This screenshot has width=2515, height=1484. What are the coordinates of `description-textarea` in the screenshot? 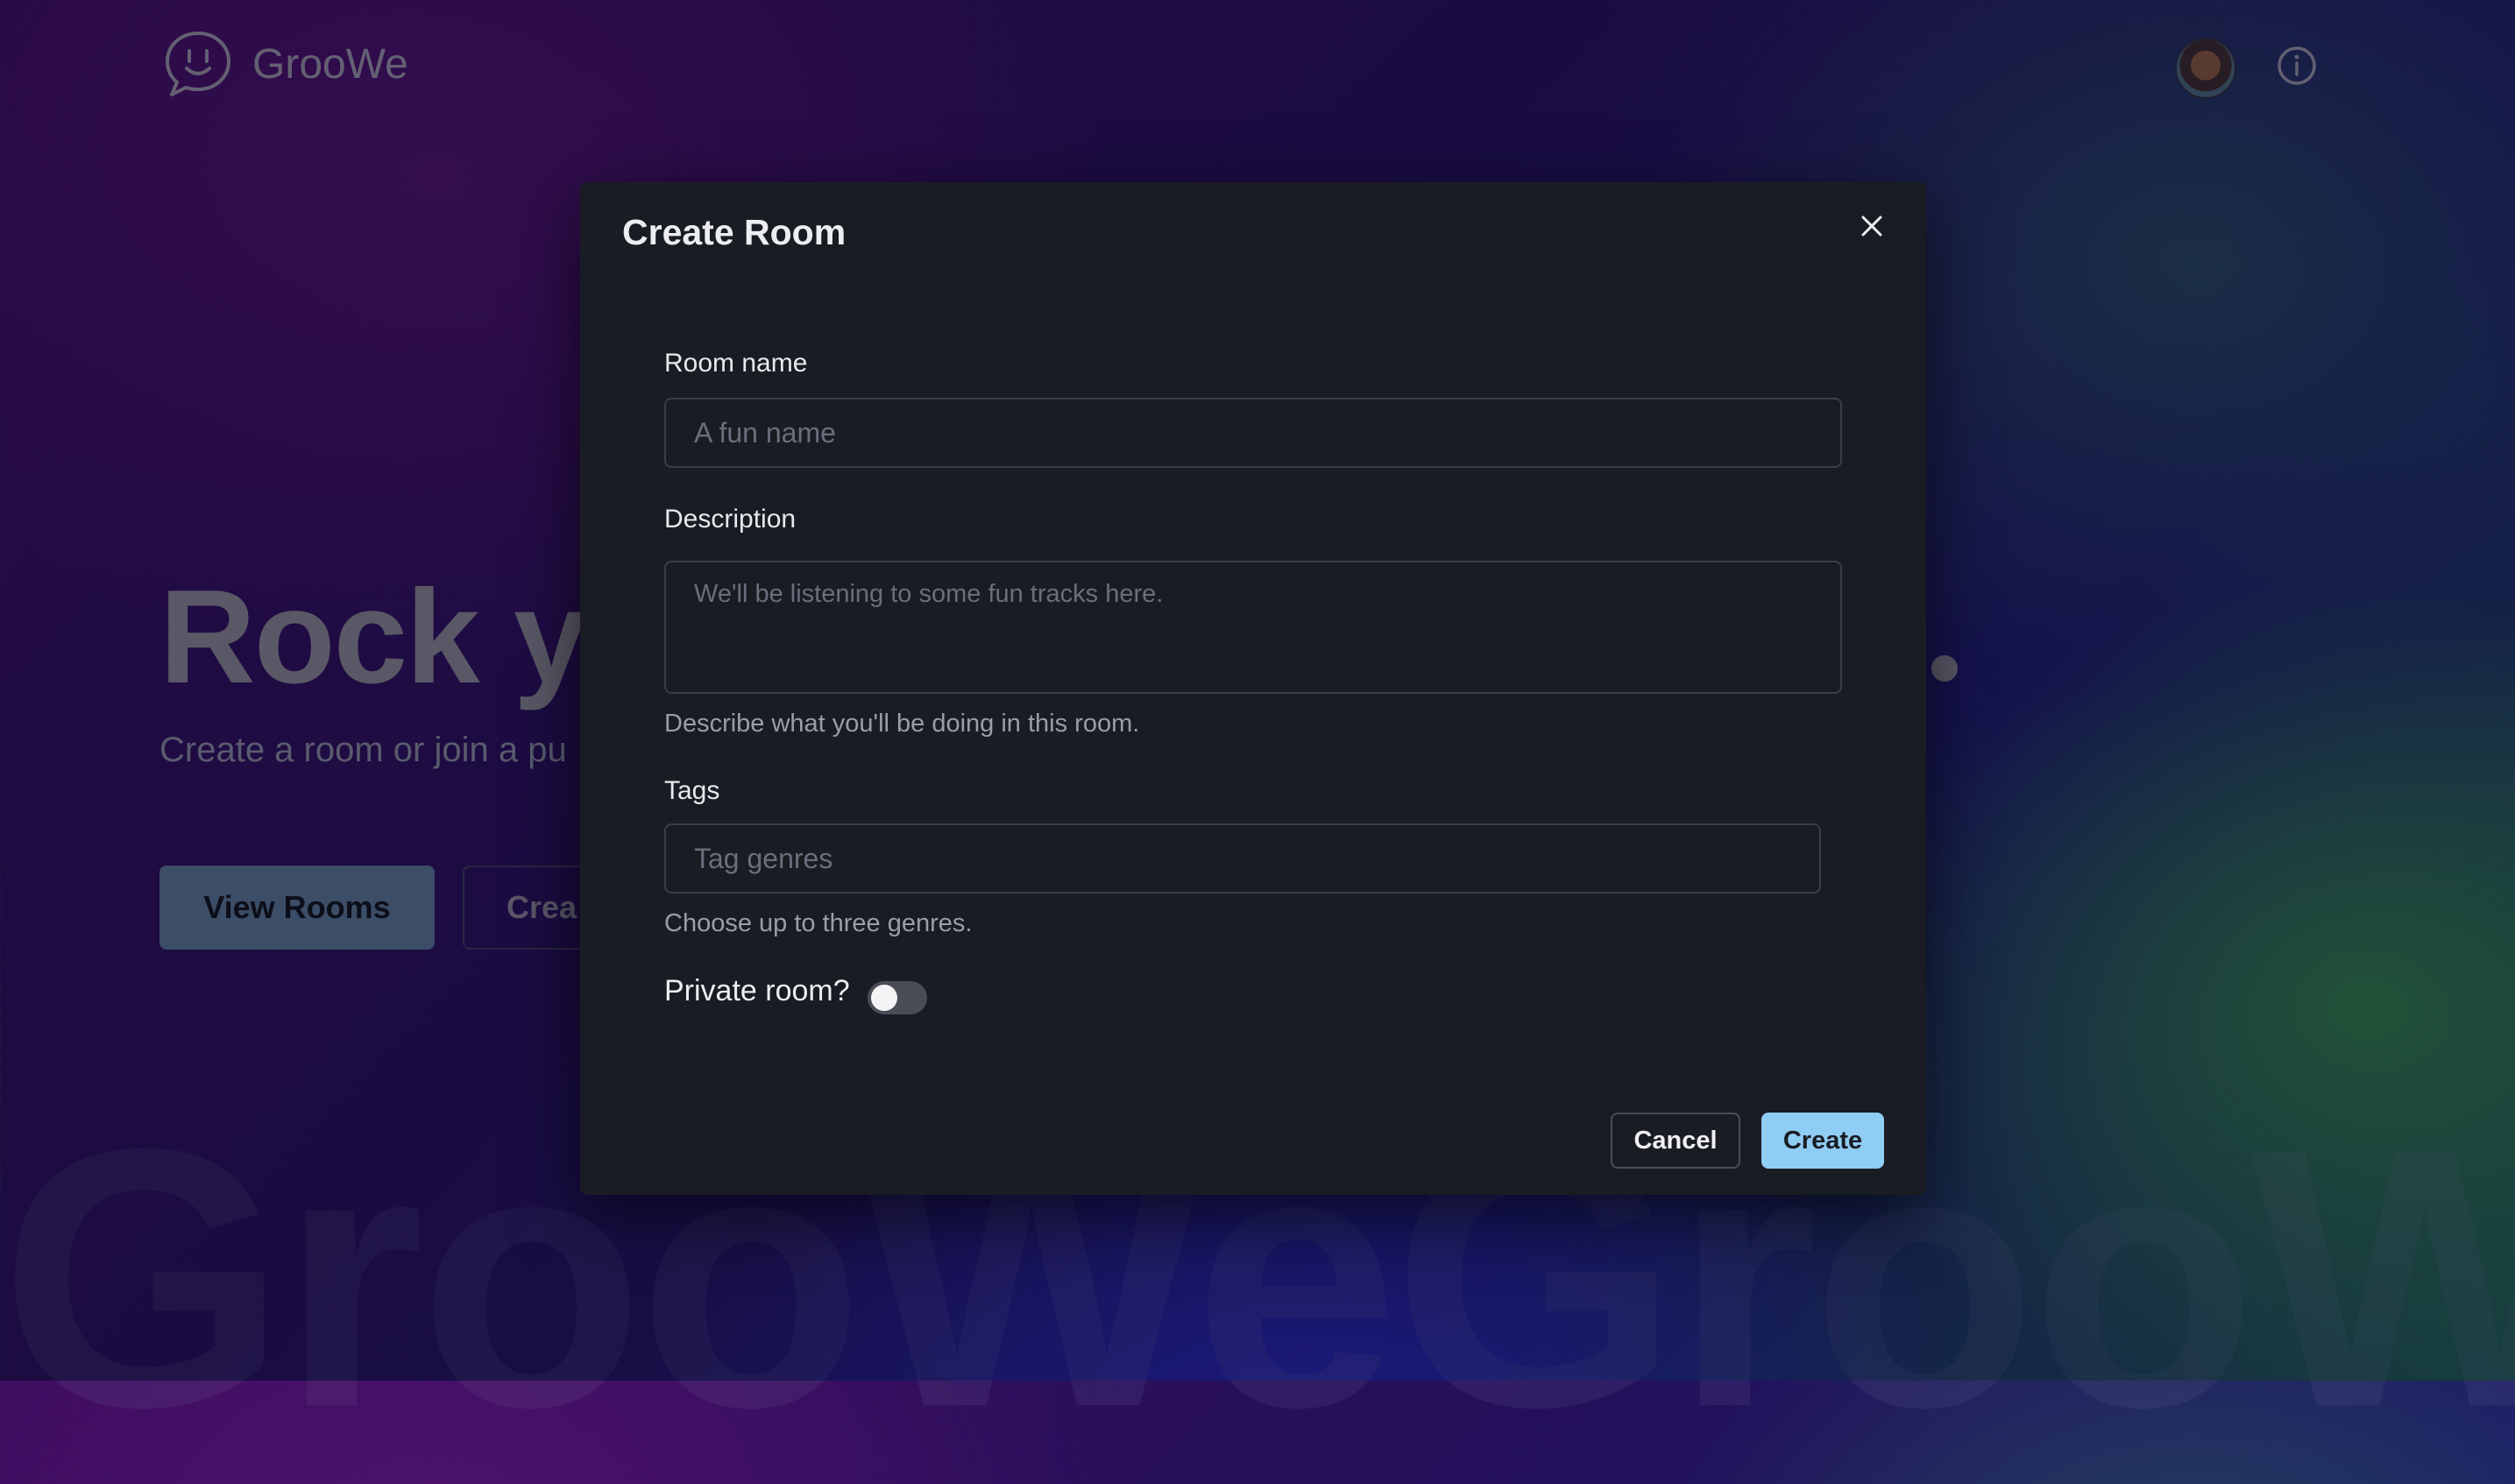 It's located at (1253, 627).